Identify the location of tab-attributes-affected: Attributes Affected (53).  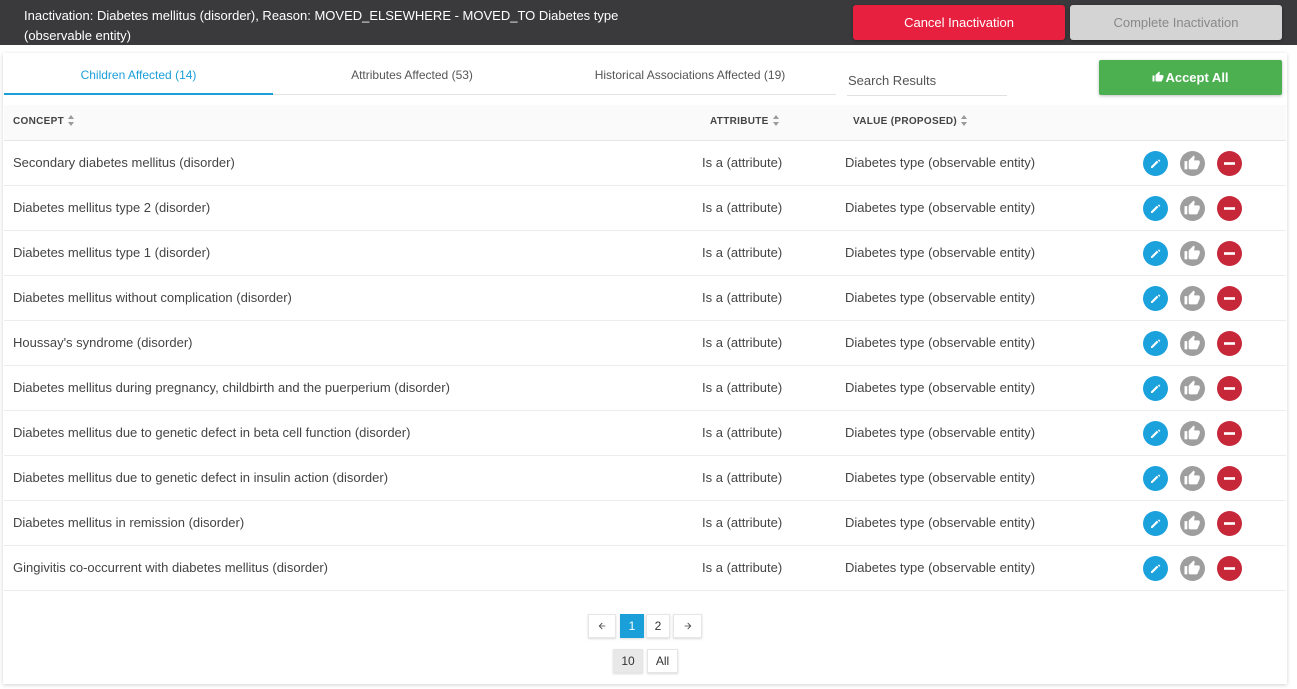
(412, 74).